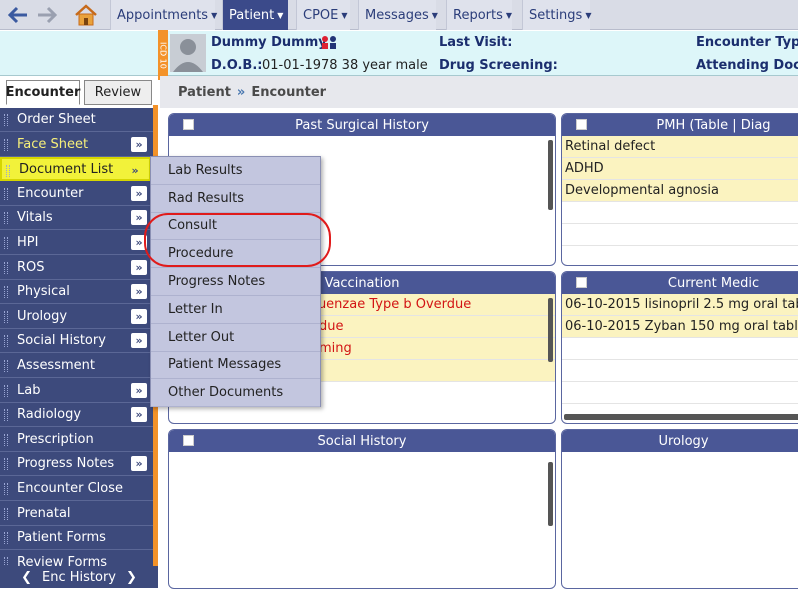 Image resolution: width=798 pixels, height=589 pixels. I want to click on sidebar-item-hpi: HPI», so click(76, 243).